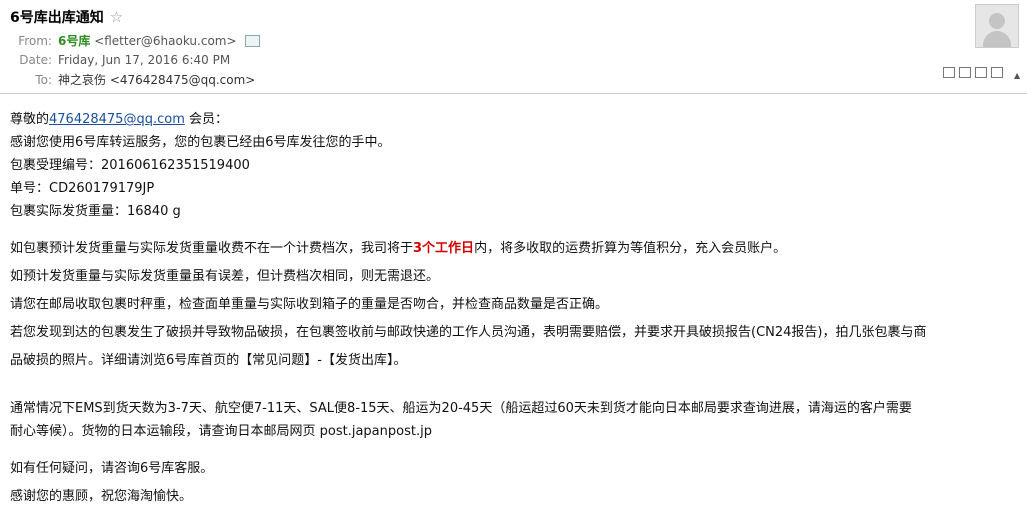 The height and width of the screenshot is (524, 1027). What do you see at coordinates (212, 248) in the screenshot?
I see `refund-text-a: 如包裹预计发货重量与实际发货重量收费不在一个计费档次，我司将于` at bounding box center [212, 248].